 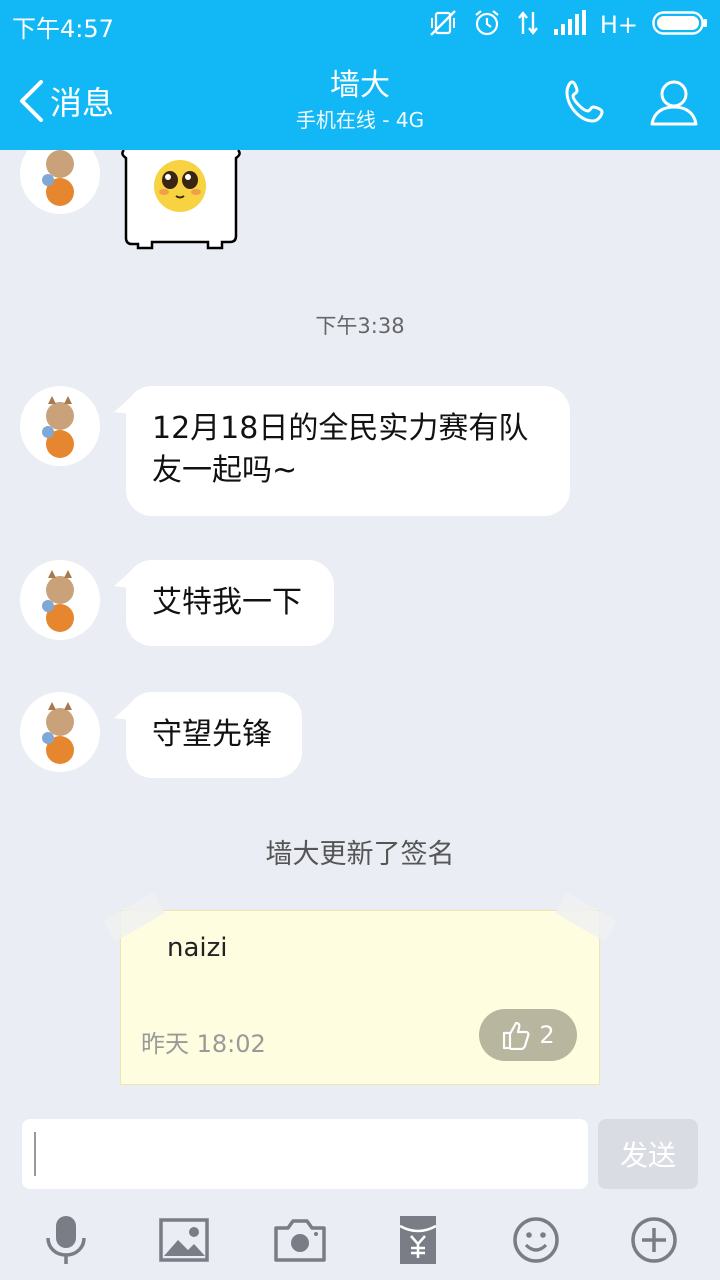 What do you see at coordinates (516, 1035) in the screenshot?
I see `thumbs-up-icon` at bounding box center [516, 1035].